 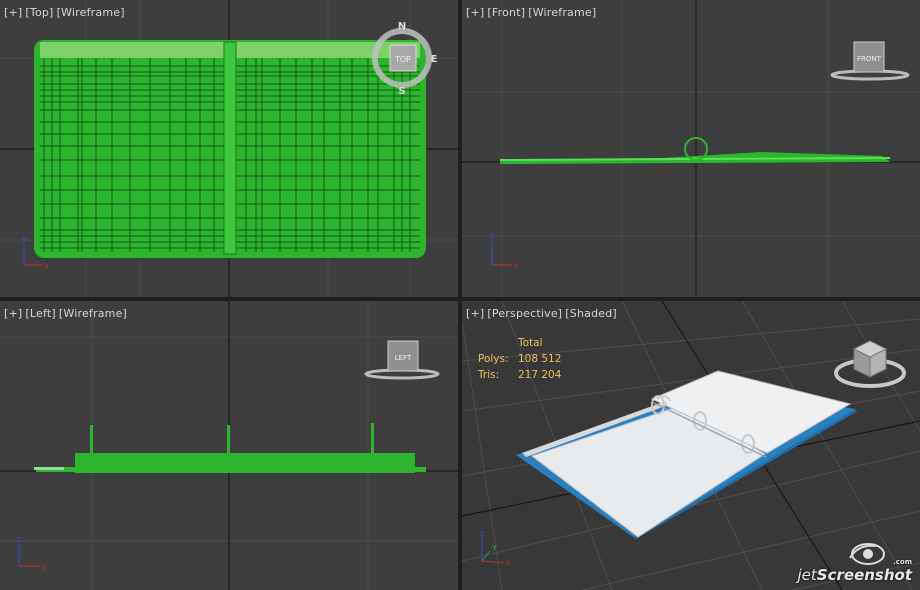 I want to click on compass-east-label: E, so click(x=434, y=59).